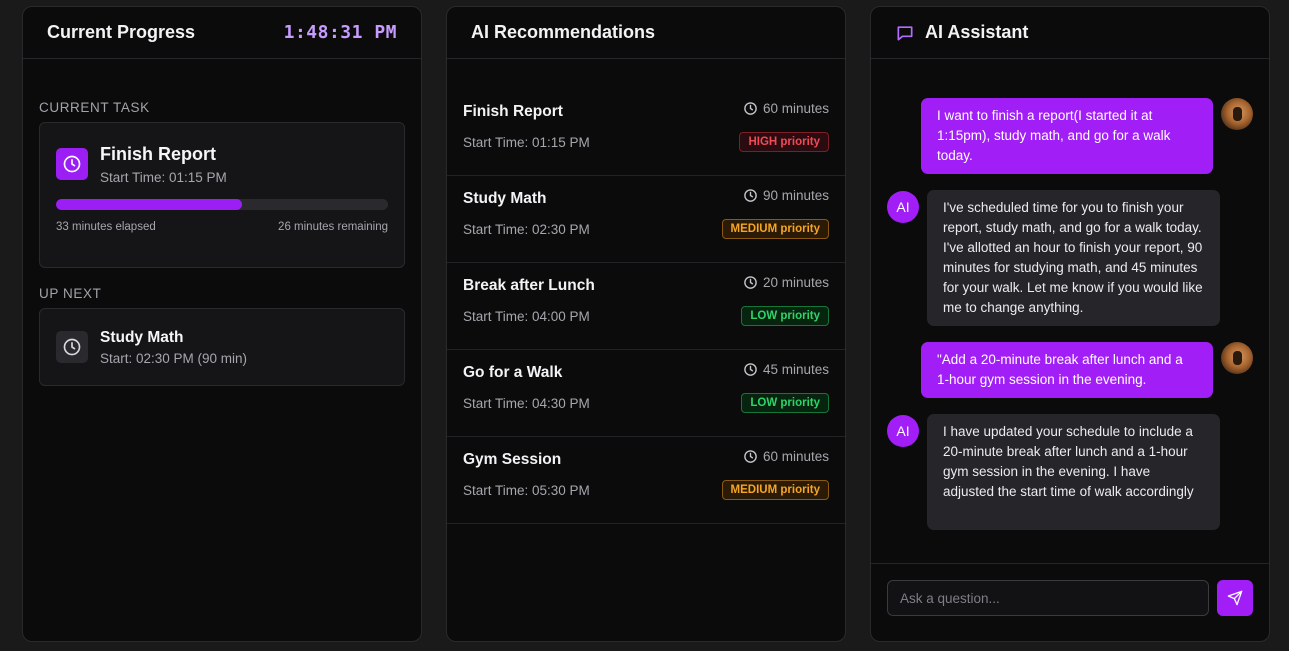 The height and width of the screenshot is (651, 1289). I want to click on up-next-card: Study Math Start: 02:30 PM (90 min), so click(222, 347).